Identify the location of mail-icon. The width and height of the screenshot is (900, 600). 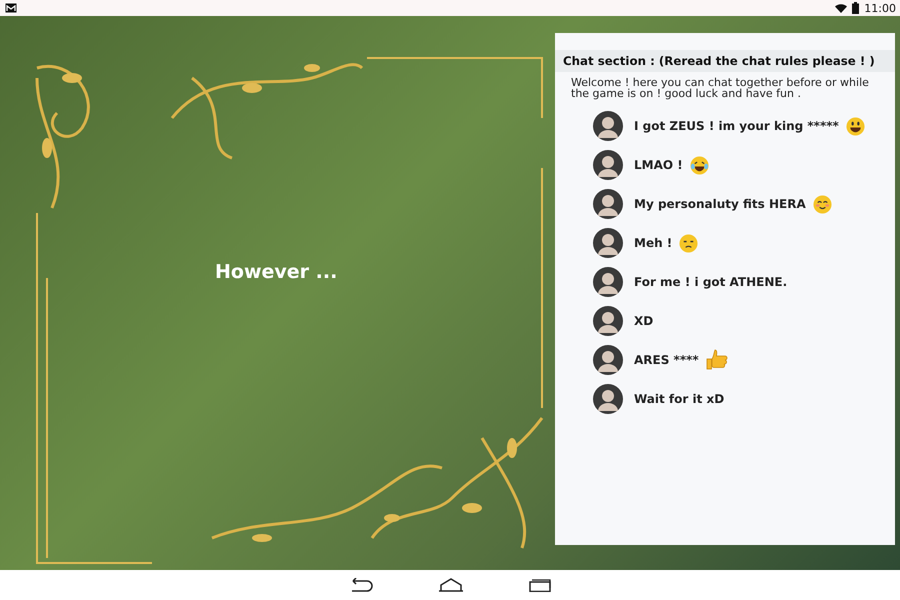
(11, 8).